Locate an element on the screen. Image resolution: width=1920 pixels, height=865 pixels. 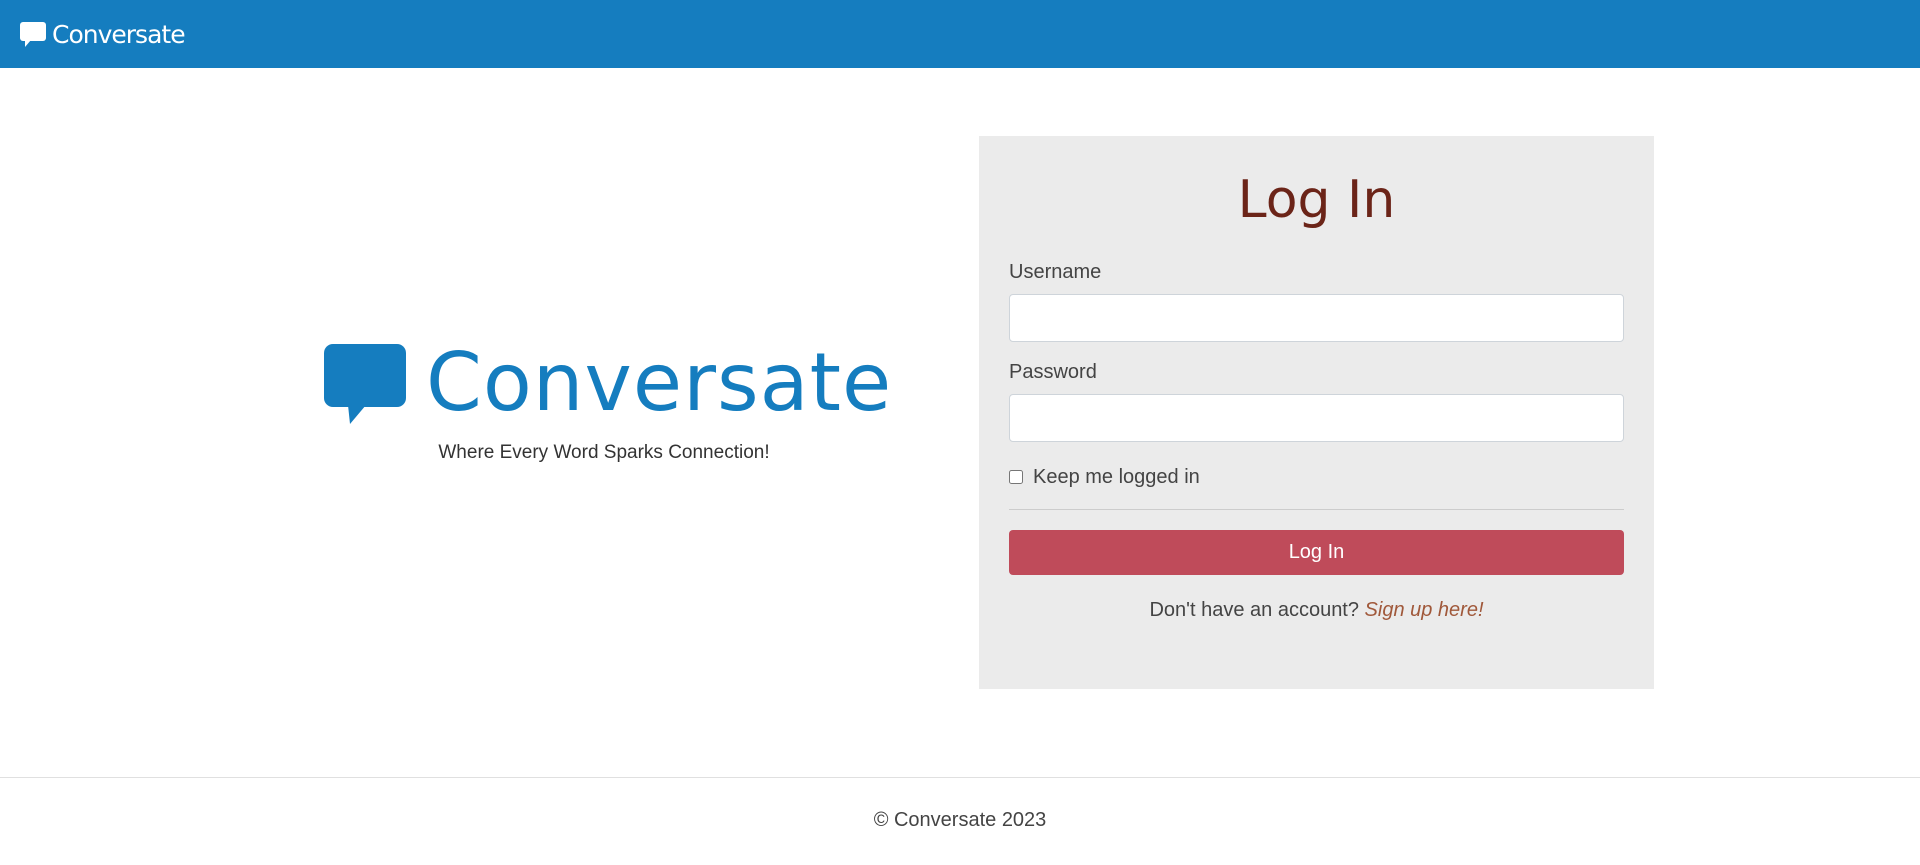
signup-row: Don't have an account? Sign up here! is located at coordinates (1316, 610).